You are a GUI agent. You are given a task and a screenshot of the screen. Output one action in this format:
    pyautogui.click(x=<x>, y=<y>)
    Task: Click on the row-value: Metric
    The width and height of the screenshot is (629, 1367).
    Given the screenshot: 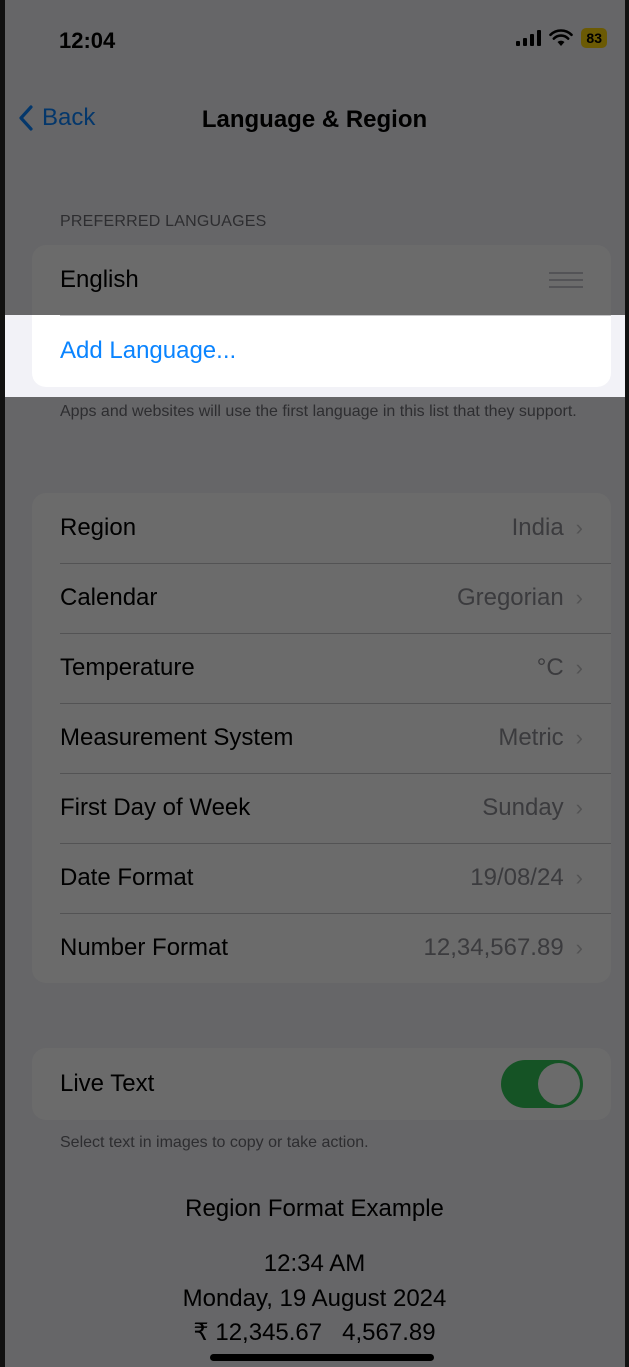 What is the action you would take?
    pyautogui.click(x=531, y=737)
    